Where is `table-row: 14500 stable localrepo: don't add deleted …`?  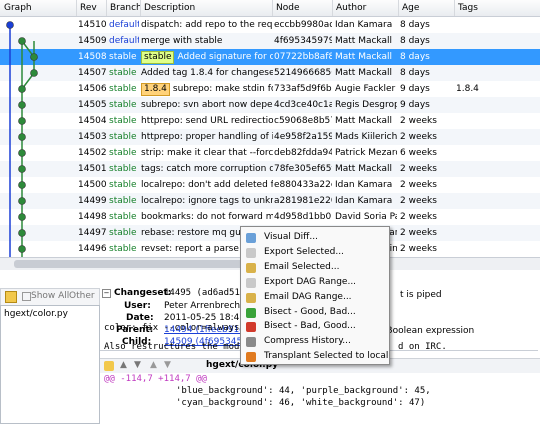 table-row: 14500 stable localrepo: don't add deleted … is located at coordinates (270, 185).